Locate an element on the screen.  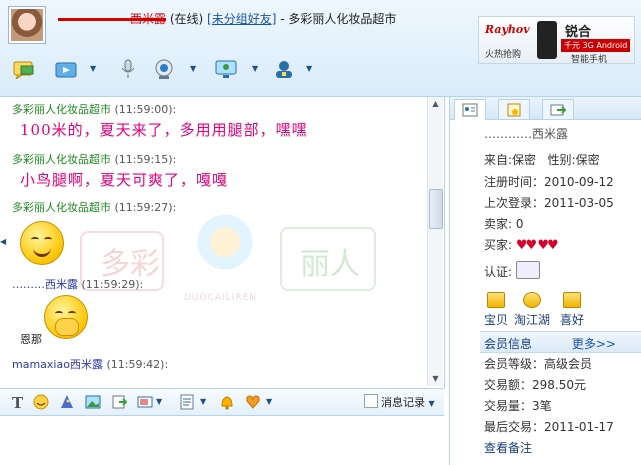
buyer-heart-icon: ♥♥ ♥♥ is located at coordinates (537, 245).